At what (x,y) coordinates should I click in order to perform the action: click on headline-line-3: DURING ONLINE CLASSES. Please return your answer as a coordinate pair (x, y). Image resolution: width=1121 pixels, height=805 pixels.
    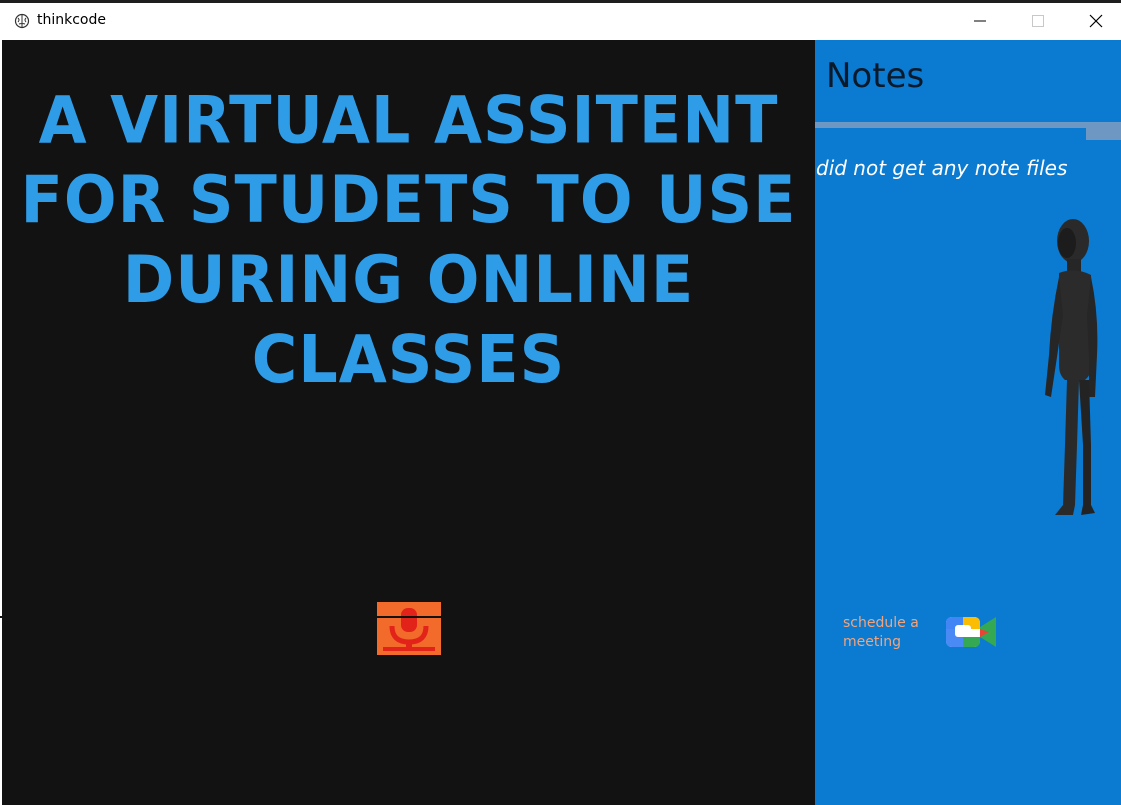
    Looking at the image, I should click on (408, 319).